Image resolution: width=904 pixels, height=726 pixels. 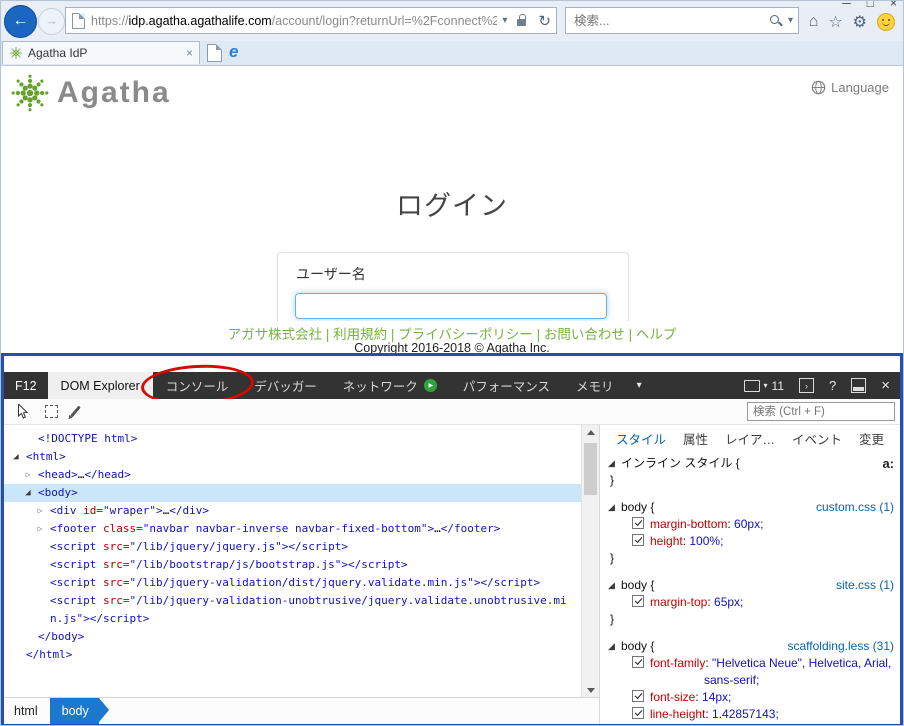 I want to click on dom-tree-node: ◢ <html>, so click(x=293, y=457).